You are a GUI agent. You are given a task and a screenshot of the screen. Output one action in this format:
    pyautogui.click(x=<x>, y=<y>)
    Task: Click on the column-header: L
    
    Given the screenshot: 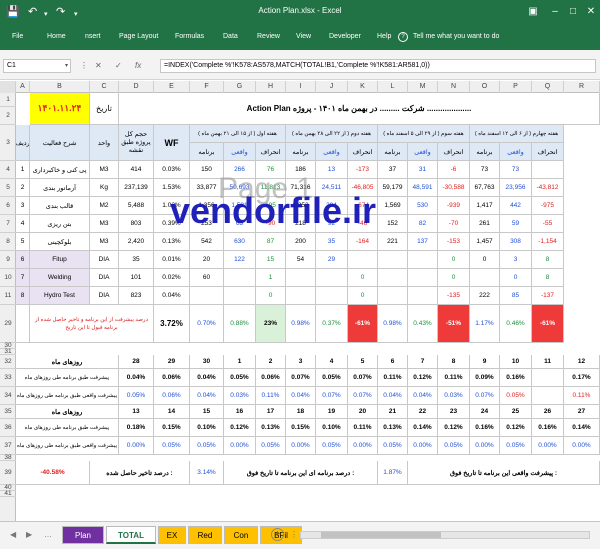 What is the action you would take?
    pyautogui.click(x=393, y=87)
    